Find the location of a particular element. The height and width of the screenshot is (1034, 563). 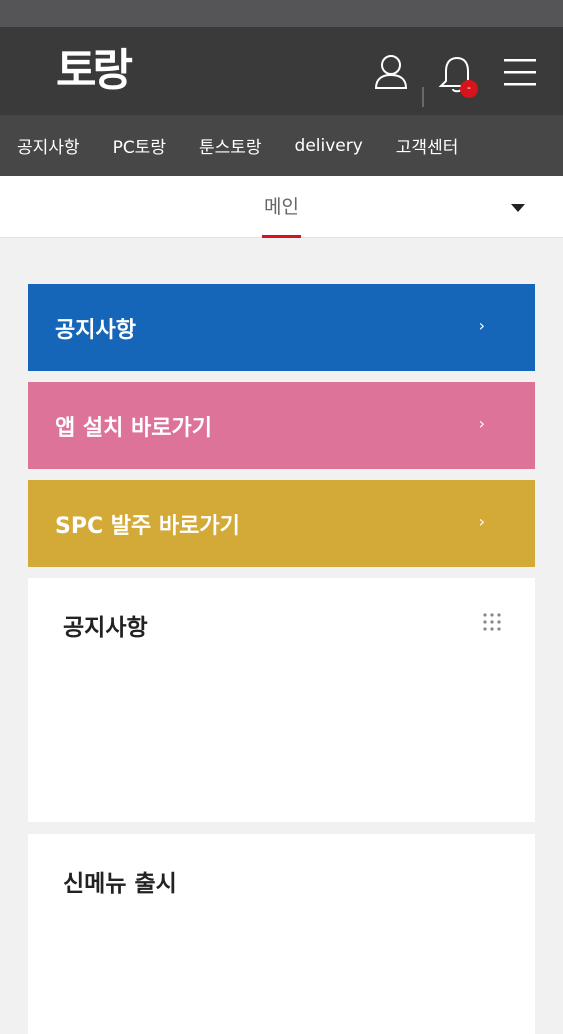

card-title: 공지사항 is located at coordinates (105, 628).